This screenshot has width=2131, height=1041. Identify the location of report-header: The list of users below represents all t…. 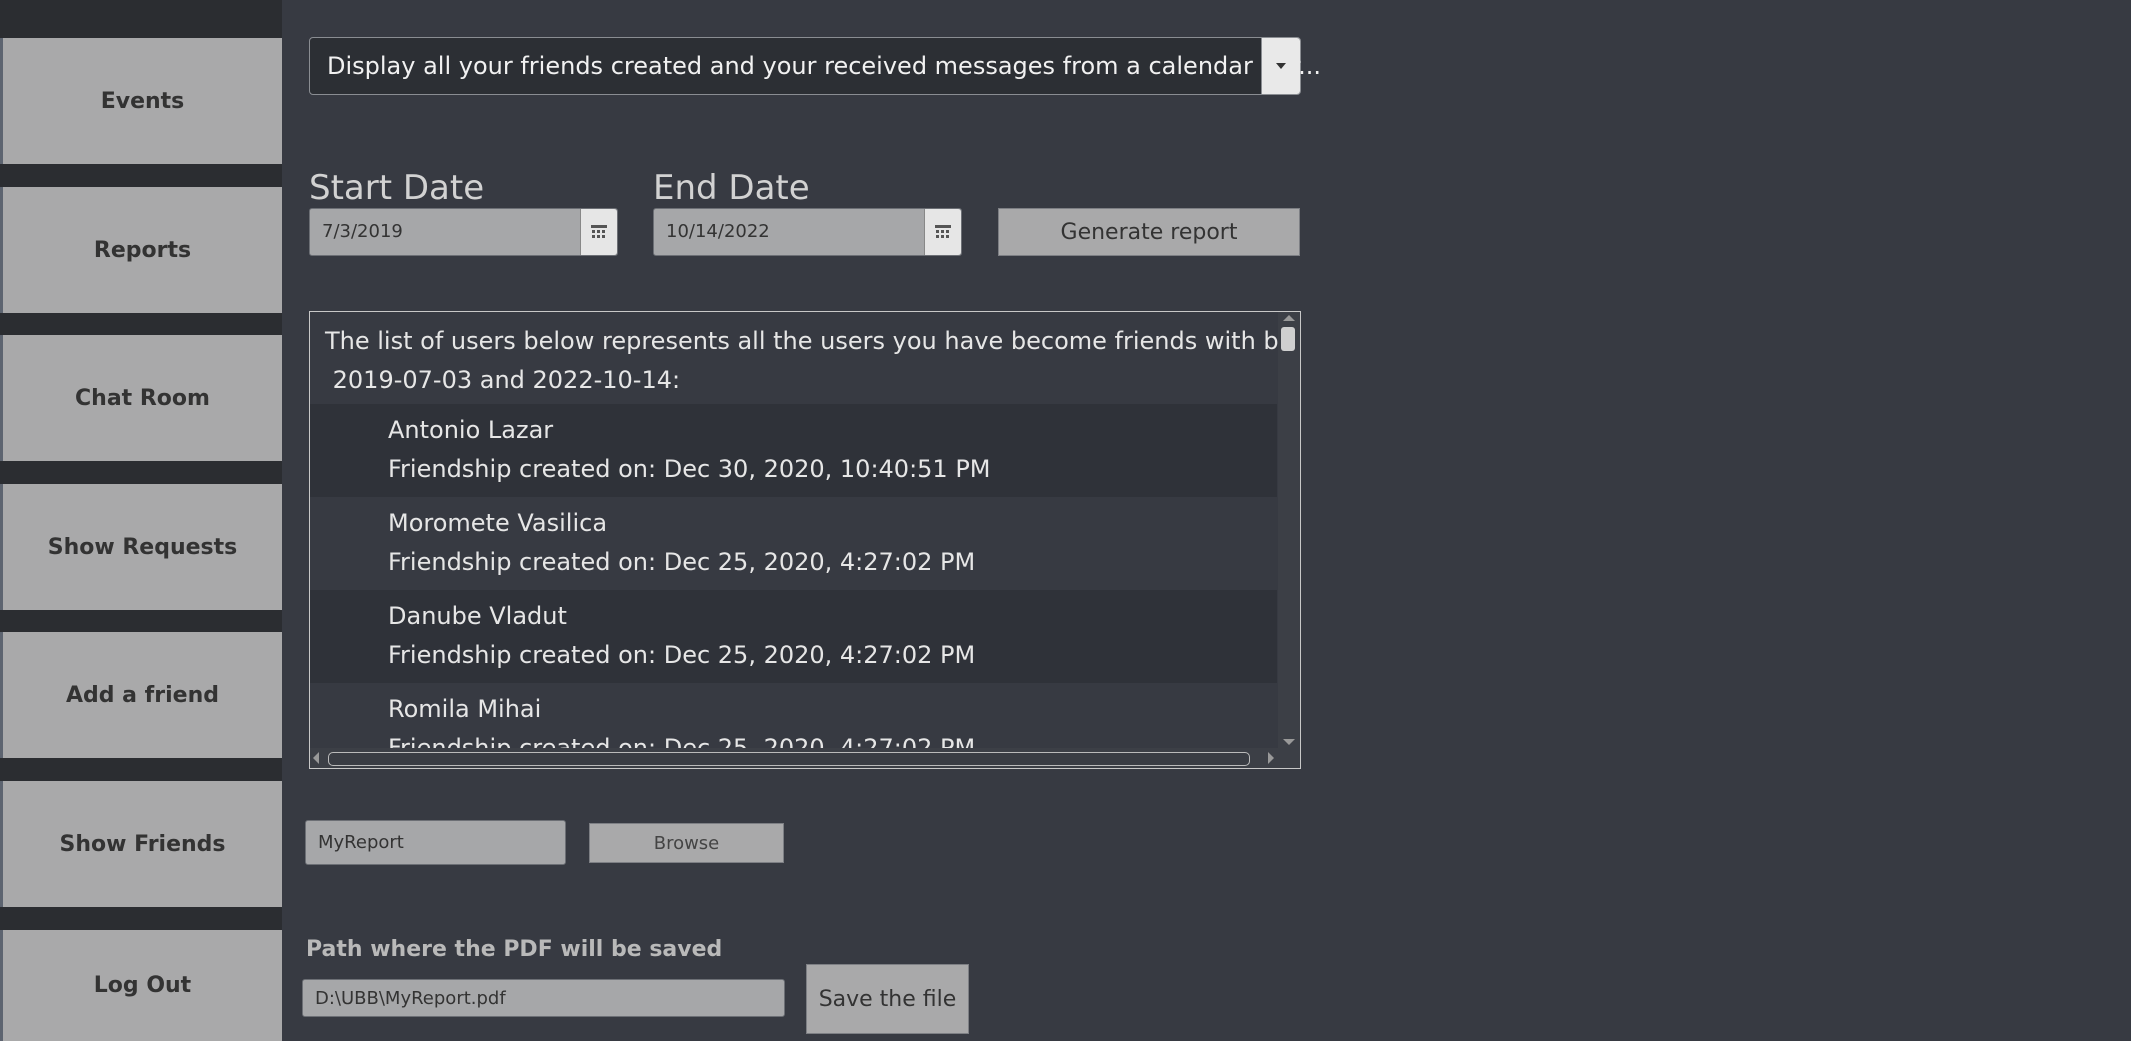
(812, 360).